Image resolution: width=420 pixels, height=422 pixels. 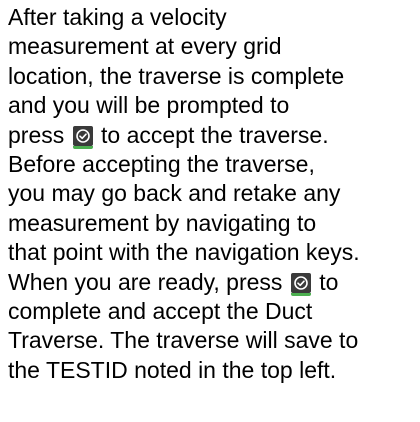 What do you see at coordinates (160, 311) in the screenshot?
I see `text-line-11: complete and accept the Duct` at bounding box center [160, 311].